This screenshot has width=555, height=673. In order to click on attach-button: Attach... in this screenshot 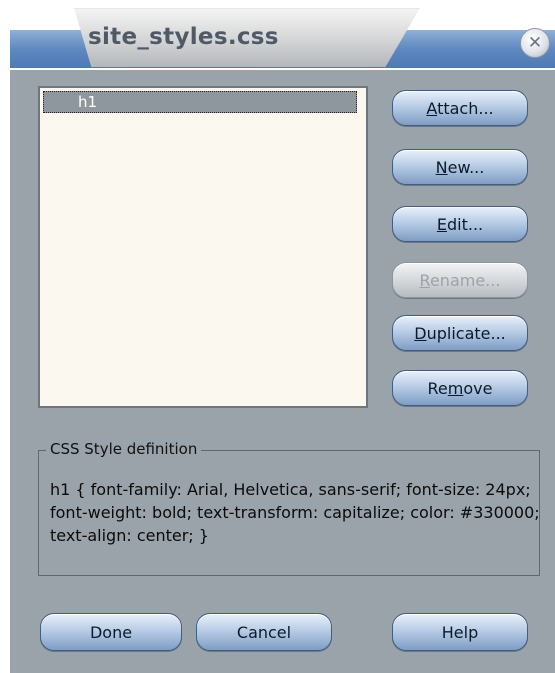, I will do `click(460, 108)`.